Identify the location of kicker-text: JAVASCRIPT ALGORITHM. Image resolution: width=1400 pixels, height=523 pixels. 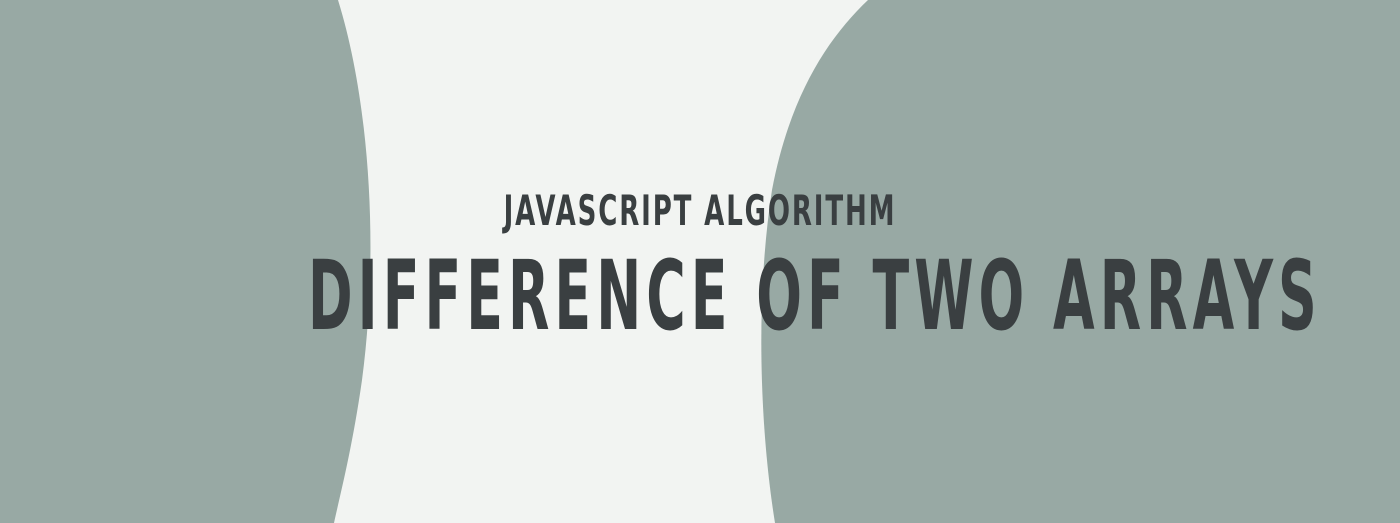
(700, 210).